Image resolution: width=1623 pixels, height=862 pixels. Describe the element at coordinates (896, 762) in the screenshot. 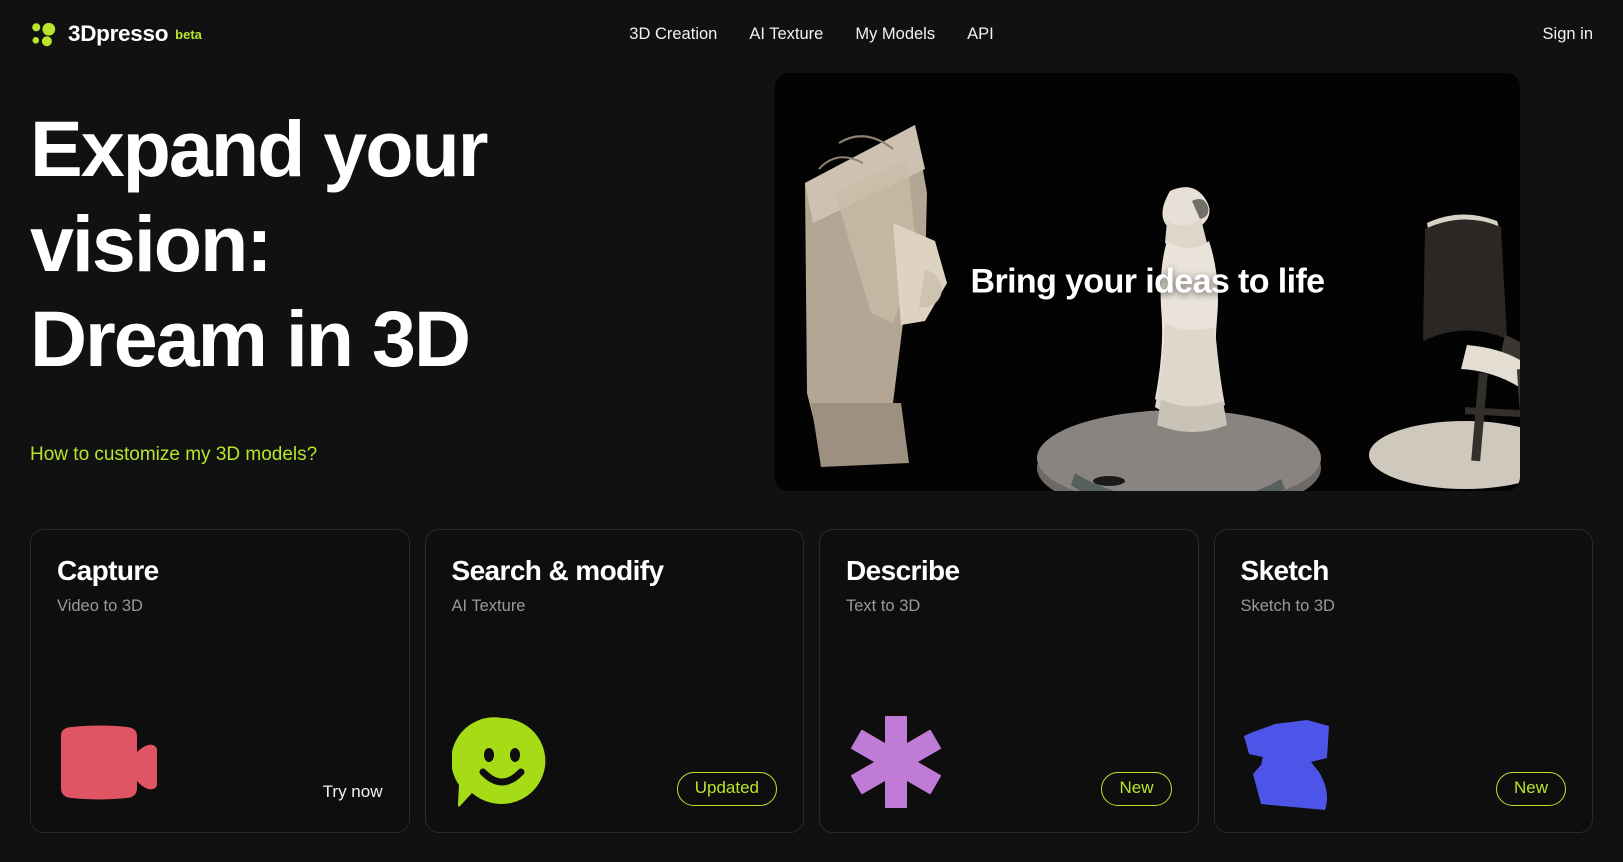

I see `asterisk-icon` at that location.